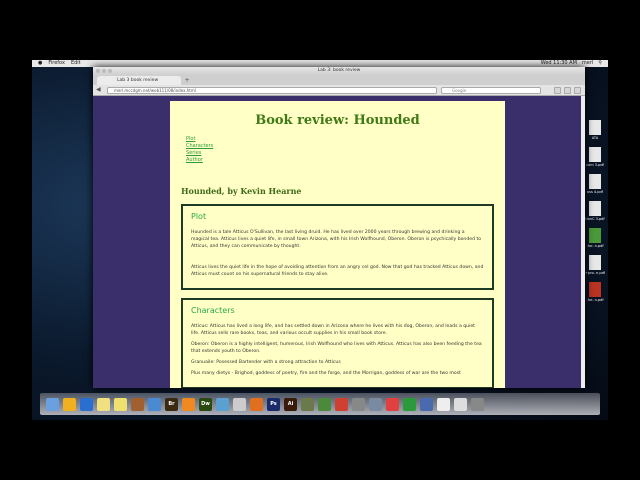  What do you see at coordinates (222, 404) in the screenshot?
I see `dock-icon-safari` at bounding box center [222, 404].